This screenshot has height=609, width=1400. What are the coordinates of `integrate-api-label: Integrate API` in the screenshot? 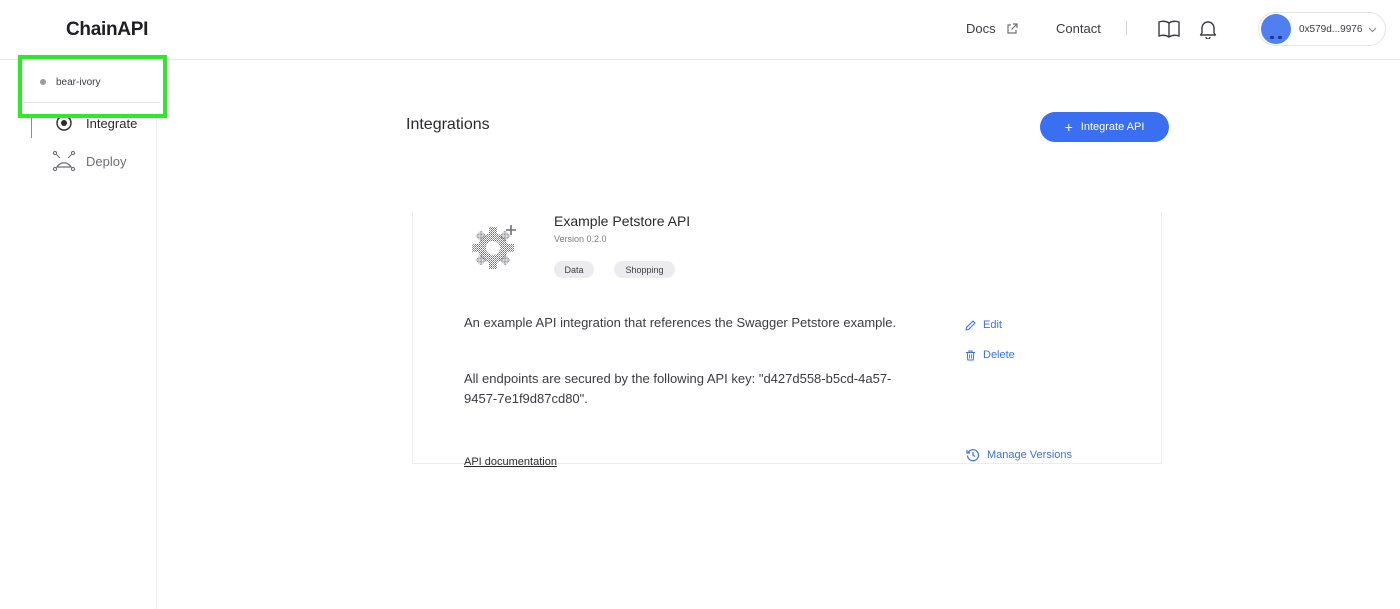 It's located at (1112, 127).